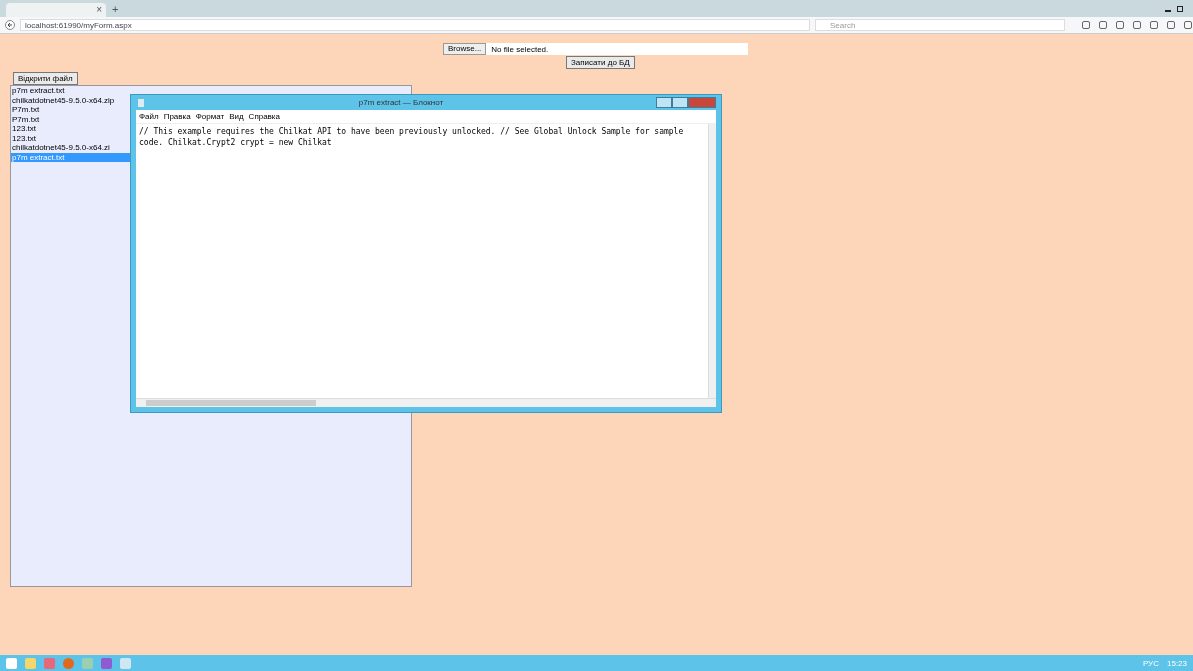 The width and height of the screenshot is (1193, 671). Describe the element at coordinates (401, 102) in the screenshot. I see `window-title: p7m extract — Блокнот` at that location.